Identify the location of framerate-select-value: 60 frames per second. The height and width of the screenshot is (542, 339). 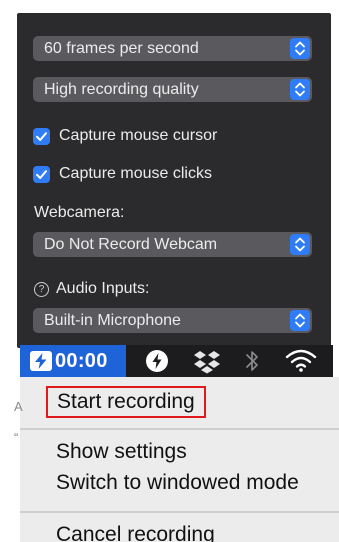
(121, 48).